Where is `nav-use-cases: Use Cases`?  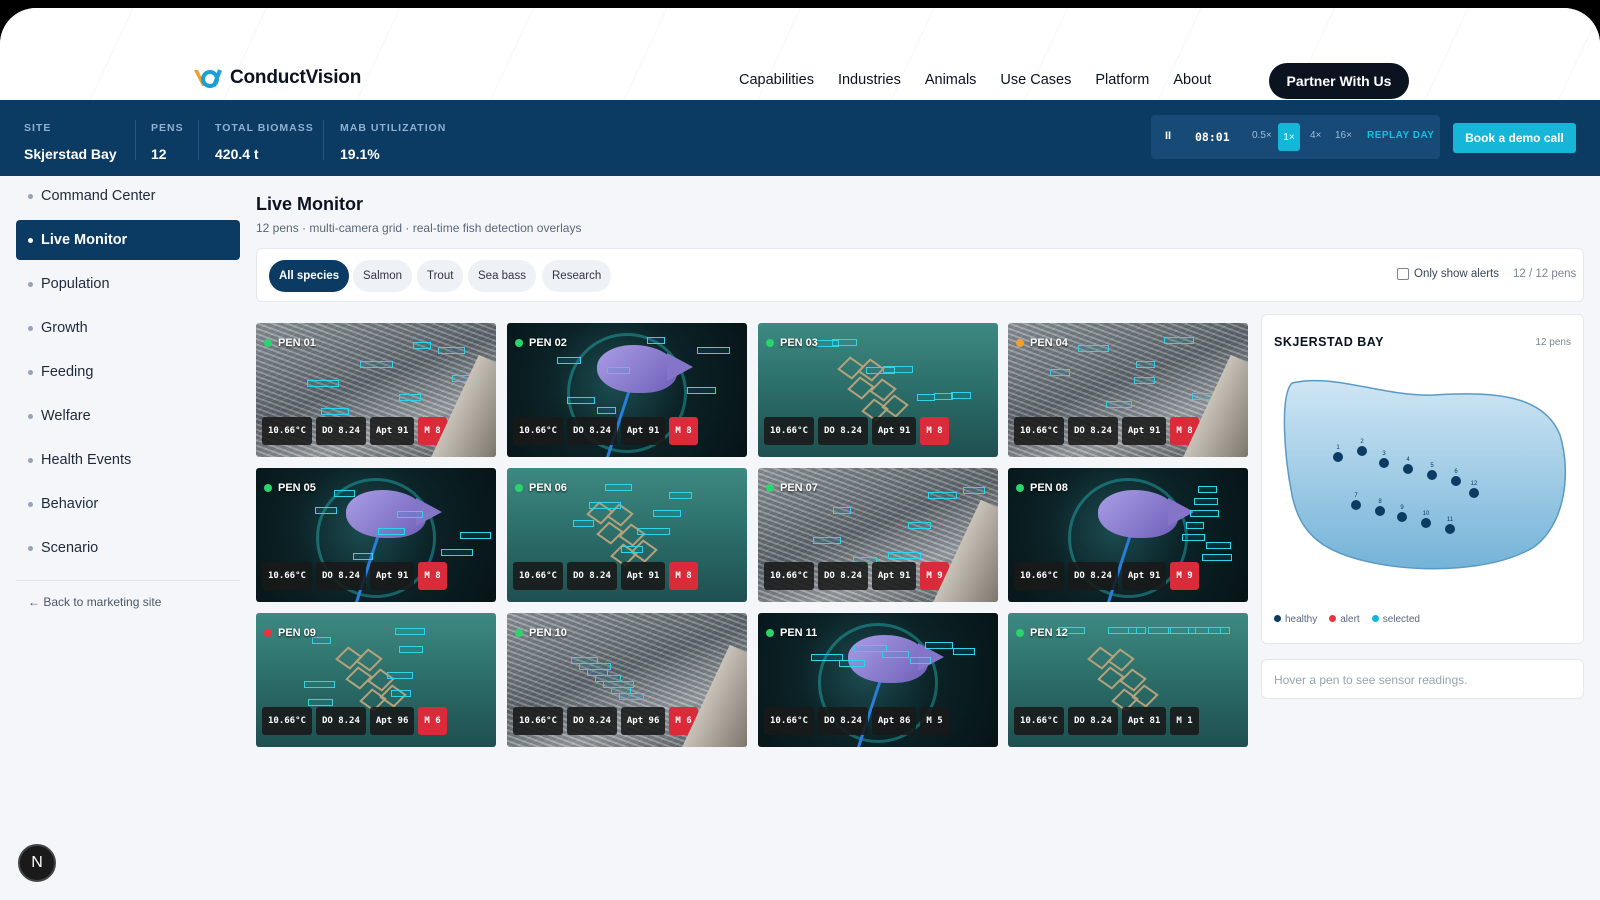
nav-use-cases: Use Cases is located at coordinates (1035, 80).